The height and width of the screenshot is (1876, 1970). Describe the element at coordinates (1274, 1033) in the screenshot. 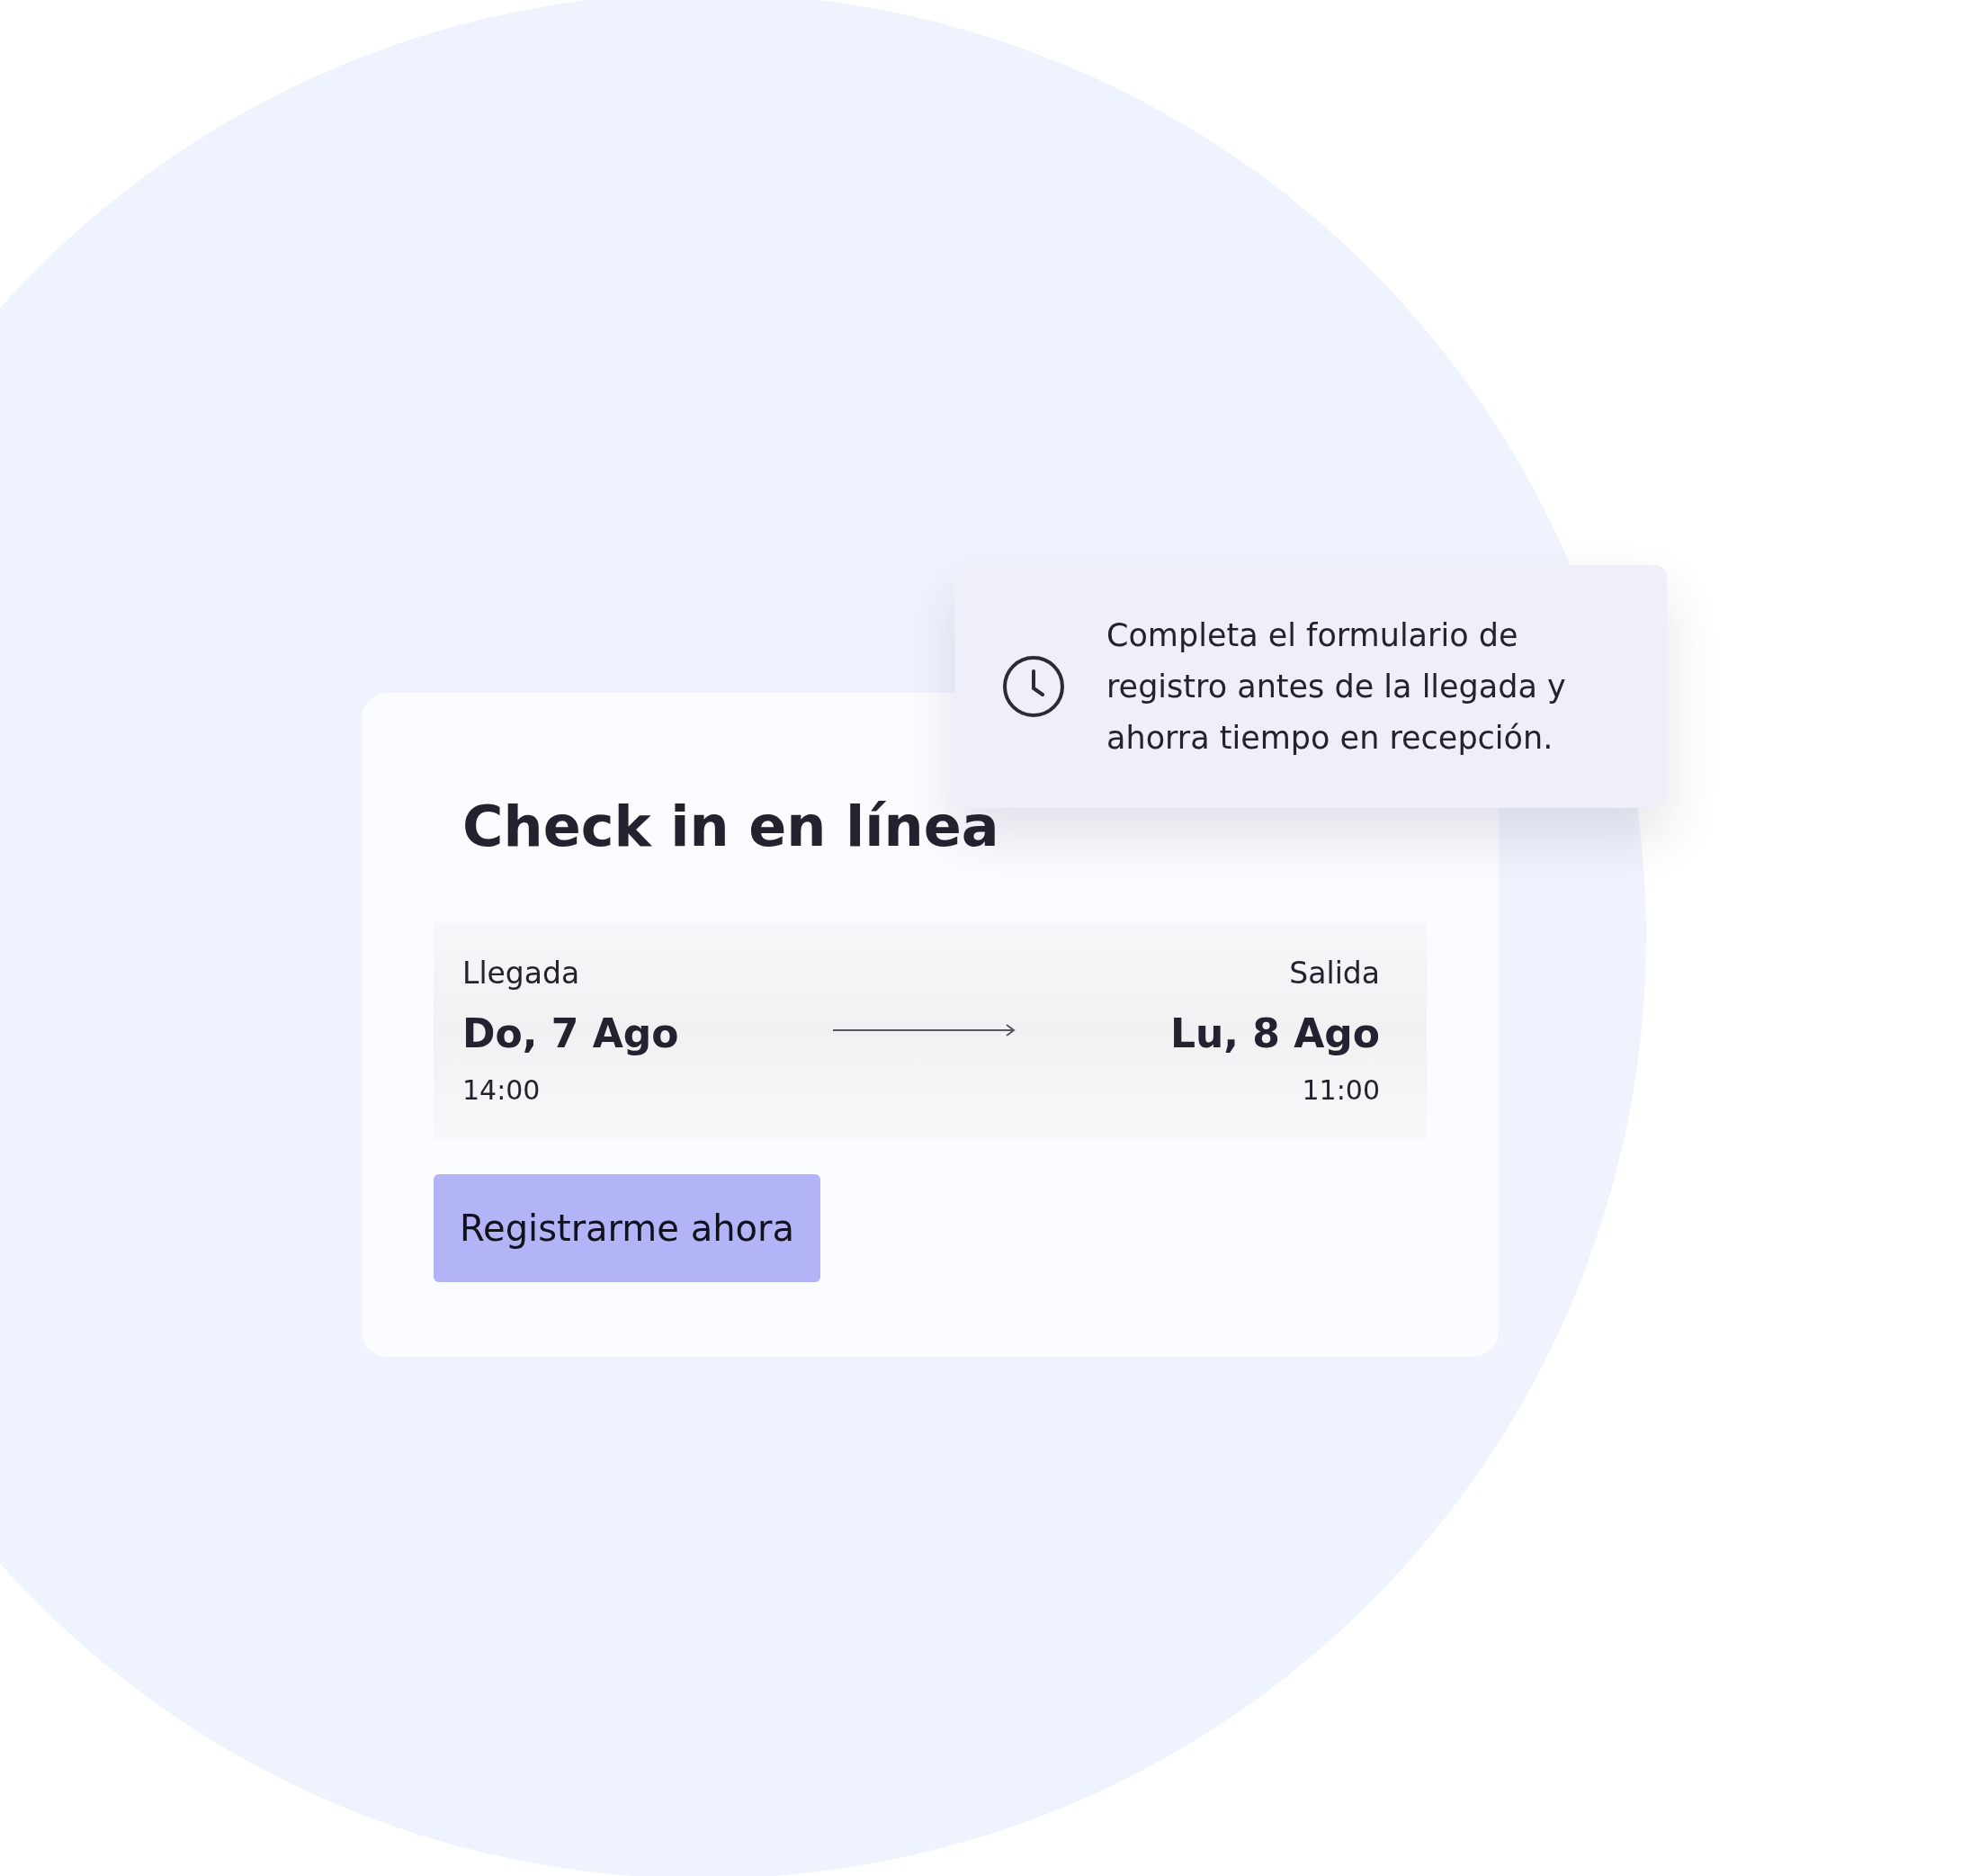

I see `stay-date: Lu, 8 Ago` at that location.